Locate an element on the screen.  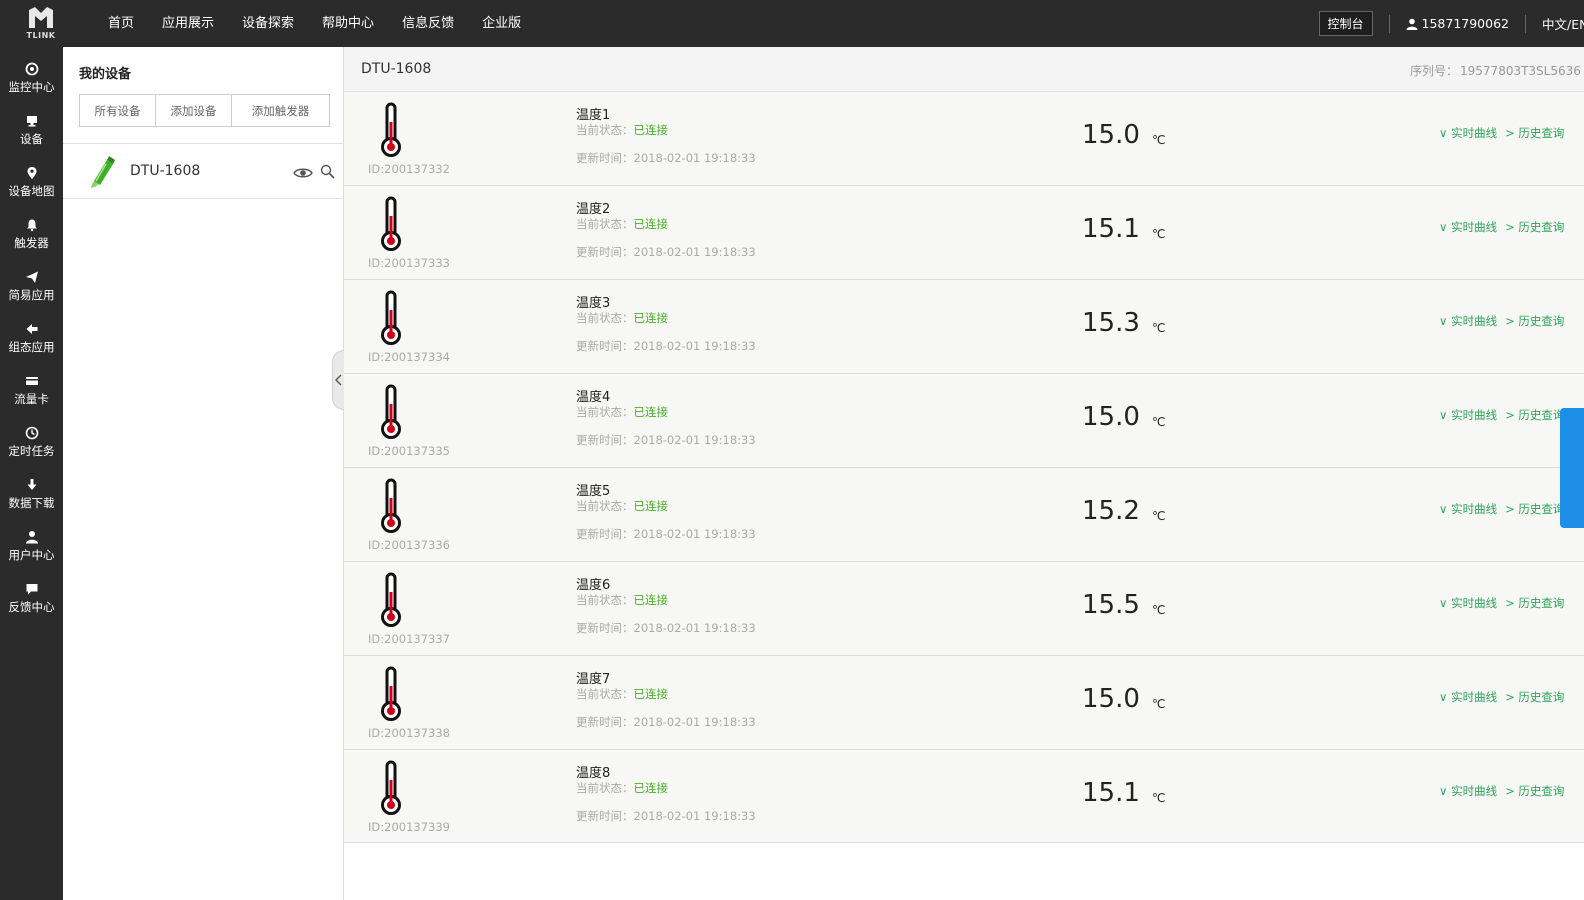
console-button: 控制台 is located at coordinates (1345, 23).